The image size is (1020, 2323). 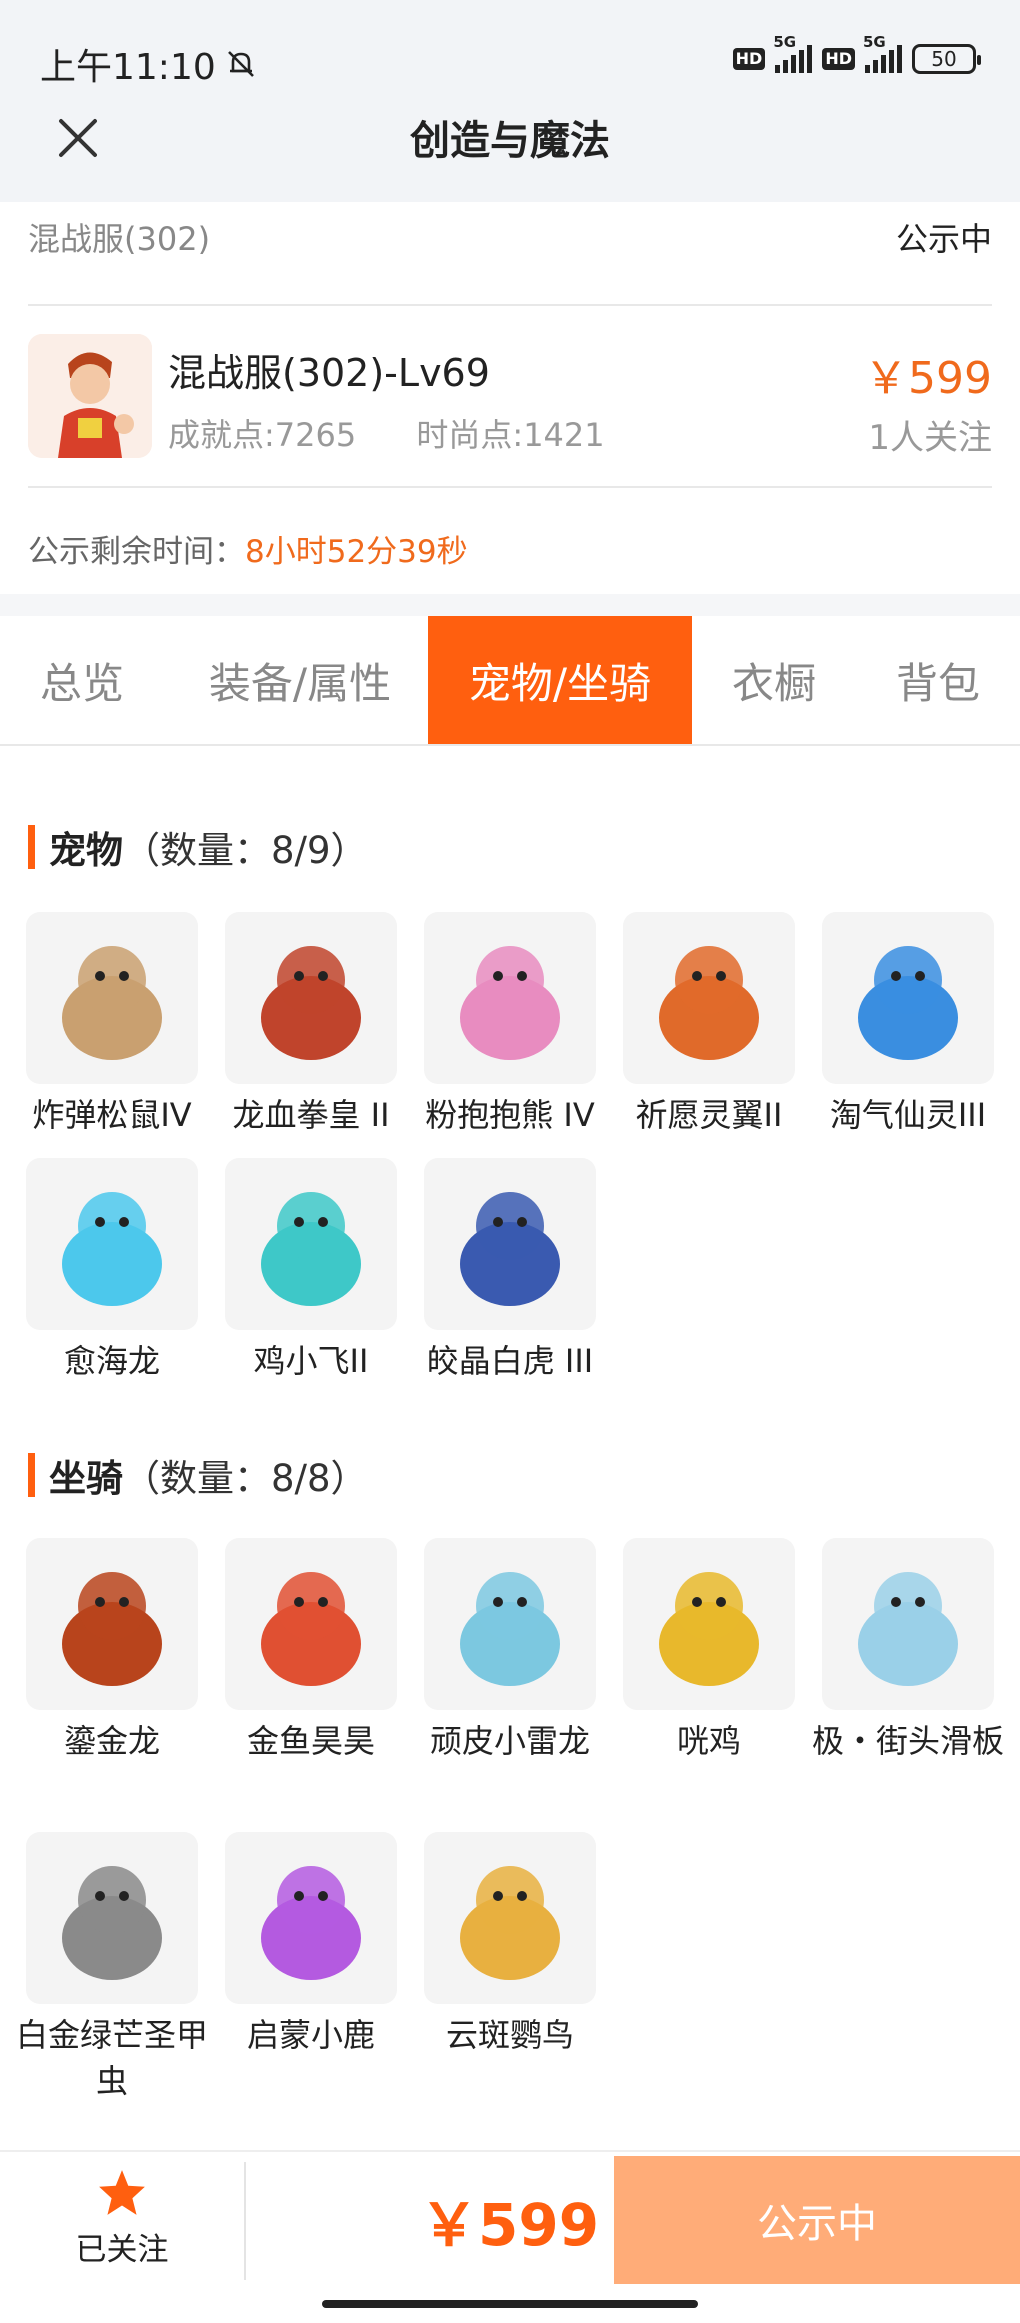 What do you see at coordinates (943, 239) in the screenshot?
I see `listing-status: 公示中` at bounding box center [943, 239].